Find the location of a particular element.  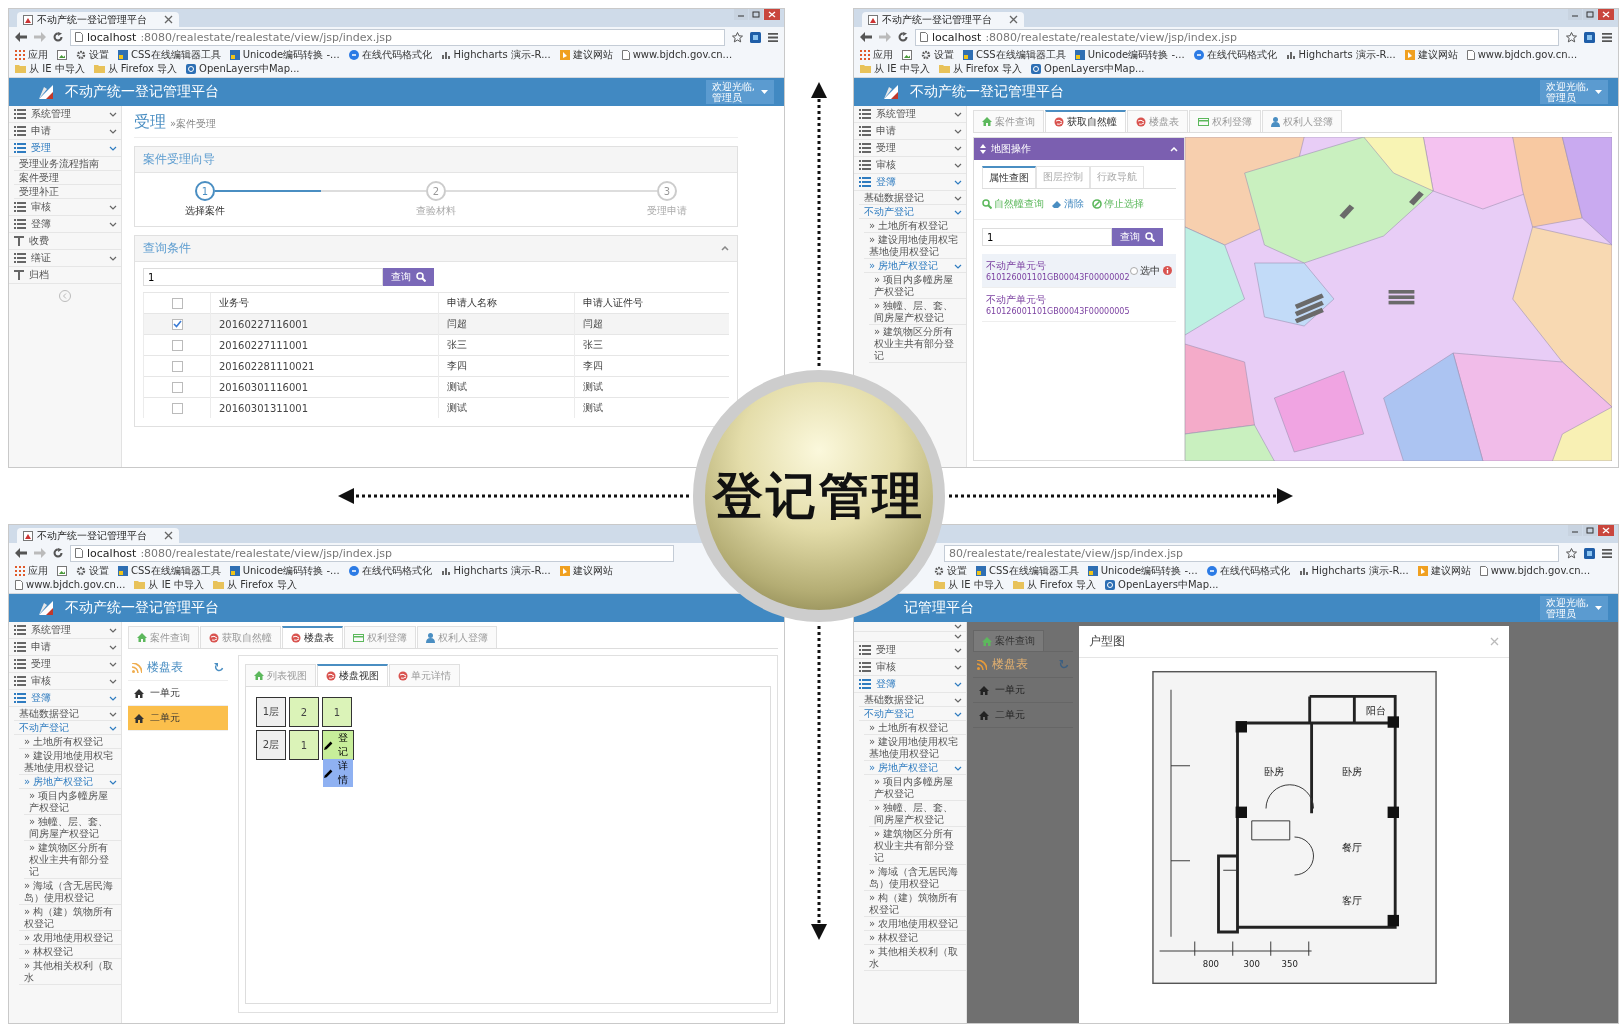

sidebar-item: » 海域（含无居民海岛）使用权登记 is located at coordinates (915, 878).